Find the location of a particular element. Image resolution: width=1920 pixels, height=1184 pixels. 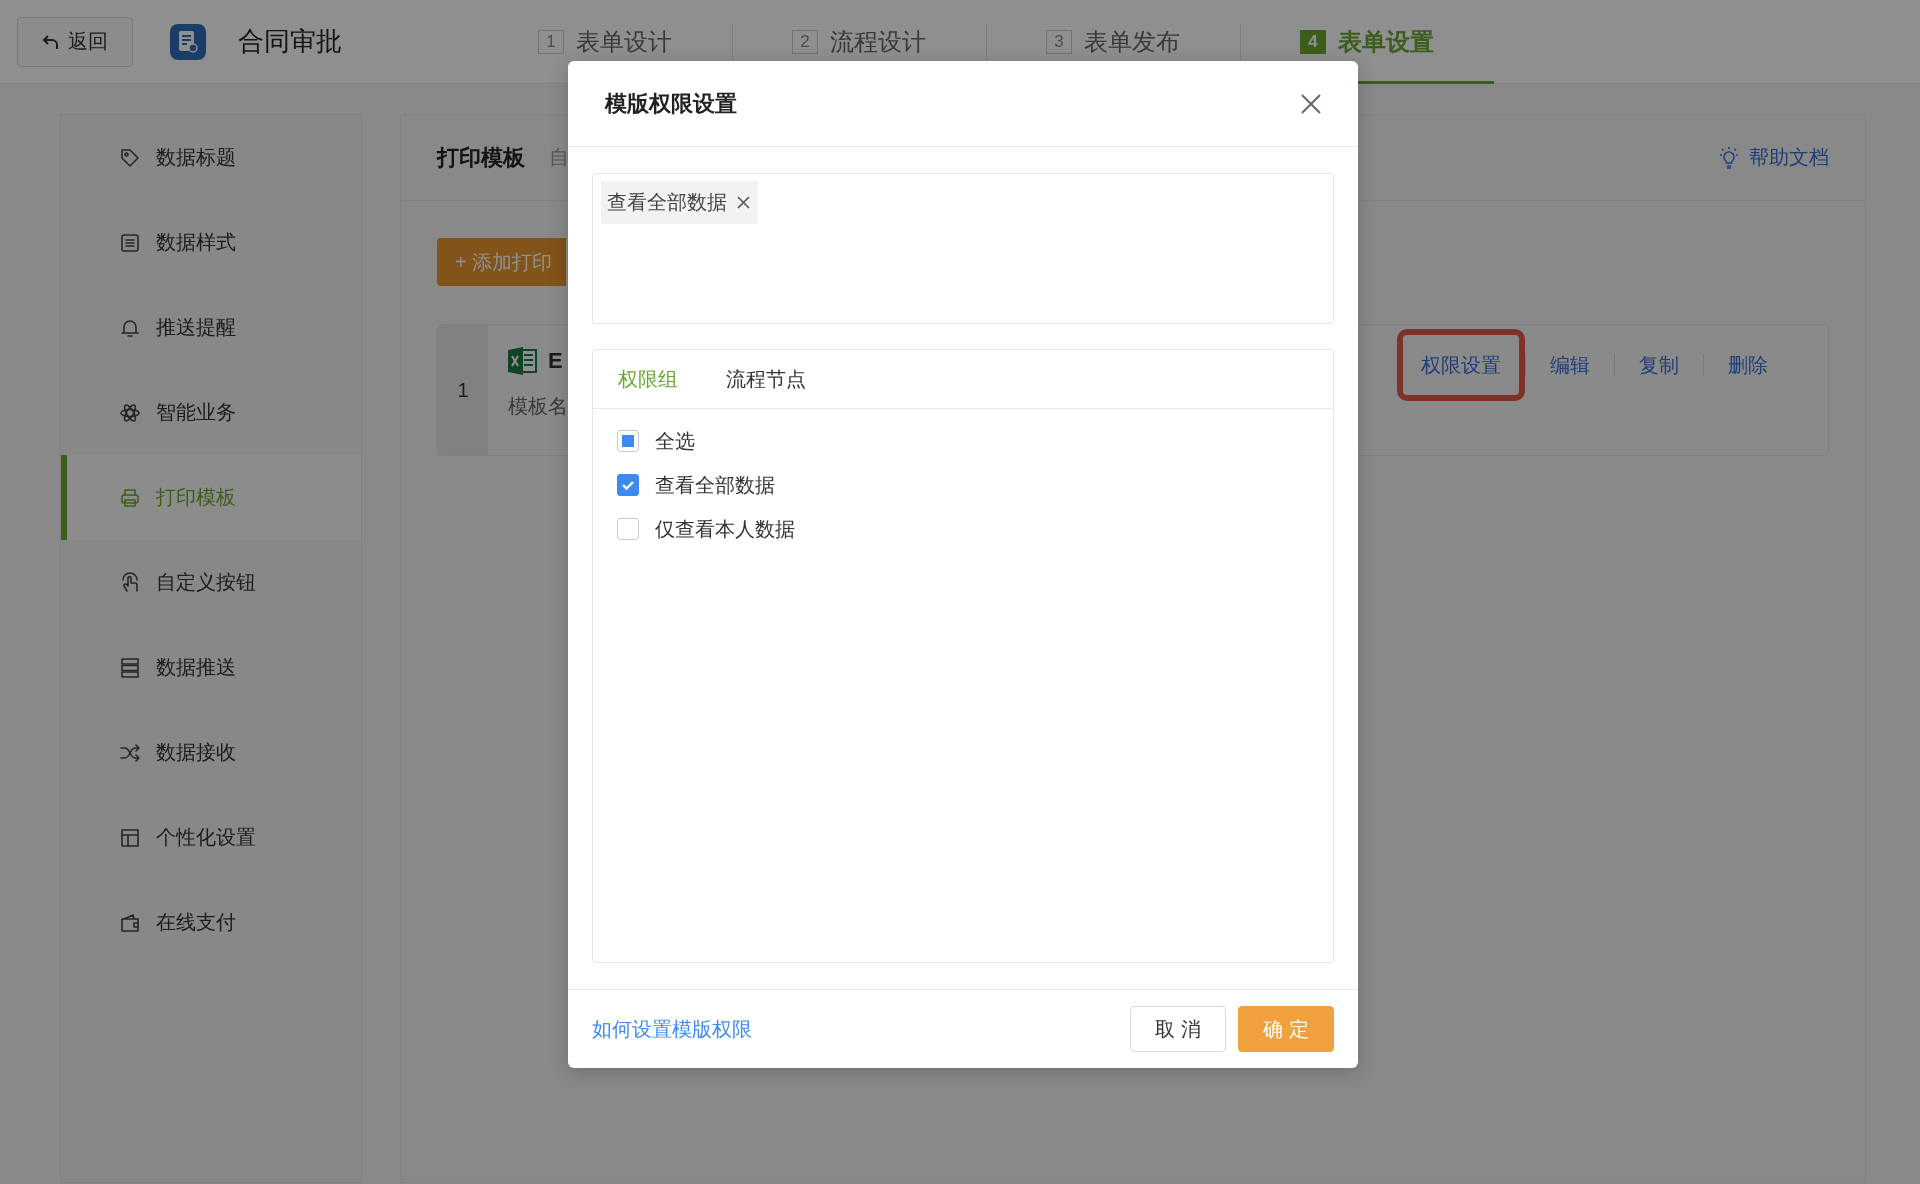

close-icon is located at coordinates (1311, 103).